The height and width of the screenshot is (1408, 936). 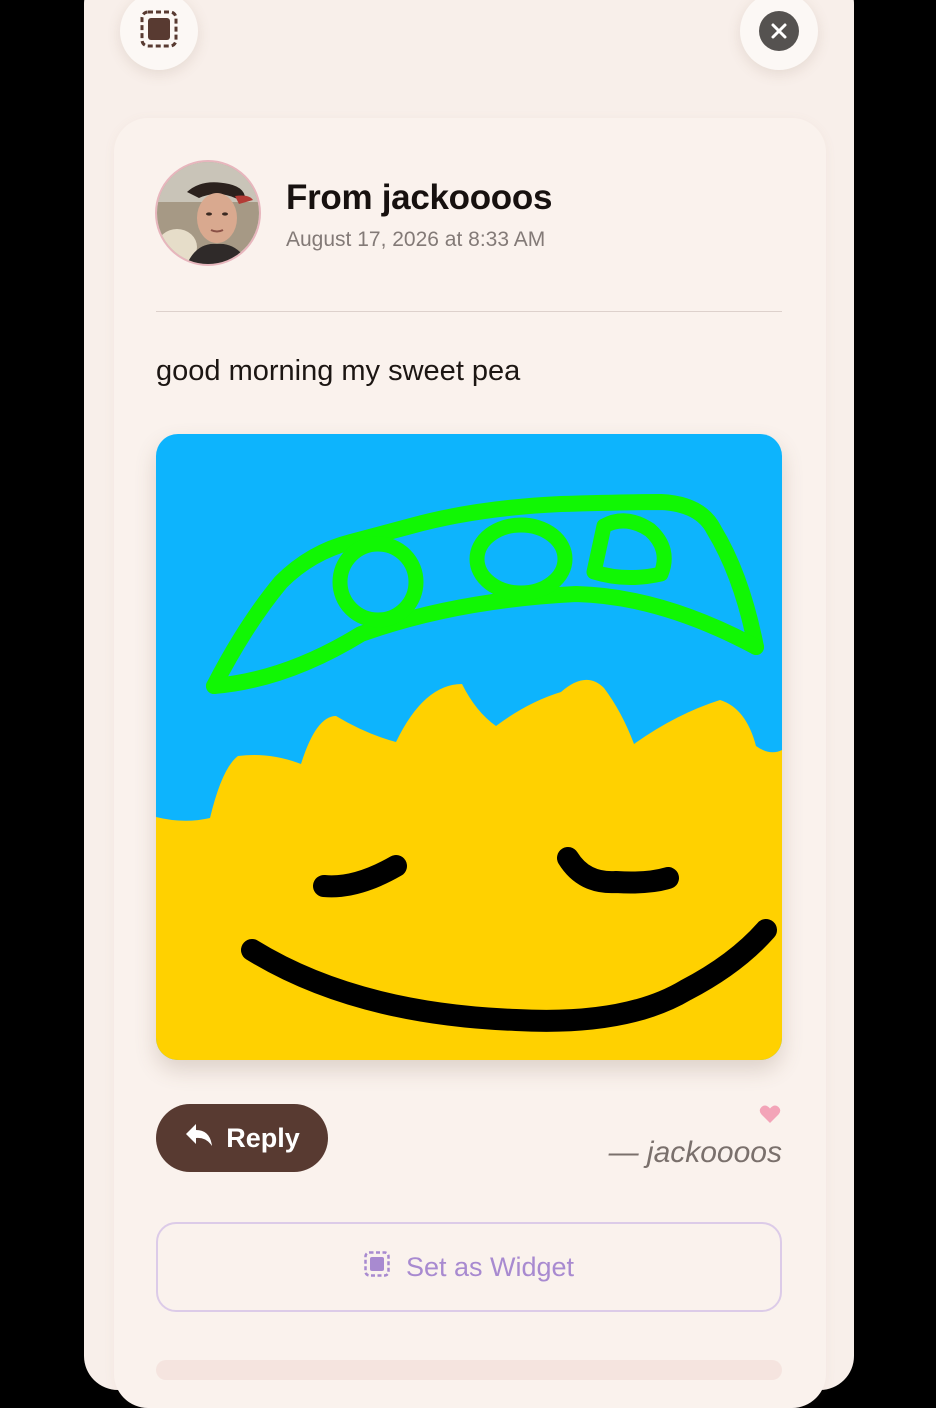 I want to click on note-message: good morning my sweet pea, so click(x=338, y=371).